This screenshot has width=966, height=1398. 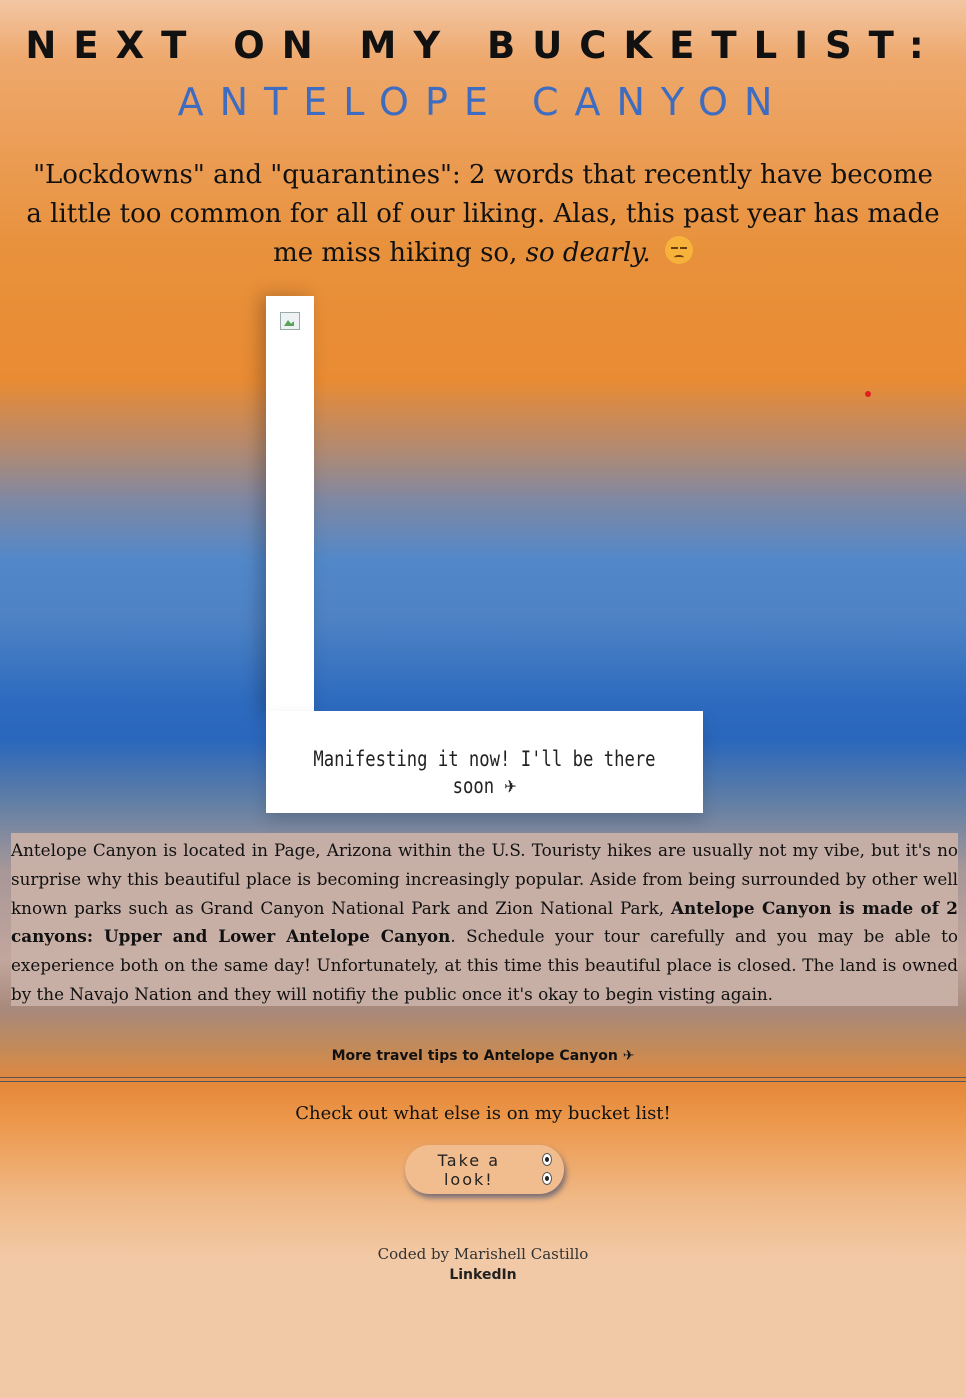 What do you see at coordinates (483, 1275) in the screenshot?
I see `linkedin-link: LinkedIn` at bounding box center [483, 1275].